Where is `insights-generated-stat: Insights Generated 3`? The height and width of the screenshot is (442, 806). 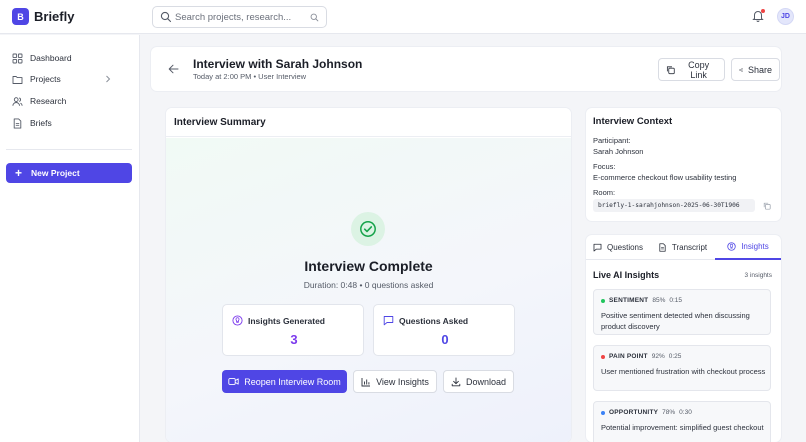 insights-generated-stat: Insights Generated 3 is located at coordinates (293, 330).